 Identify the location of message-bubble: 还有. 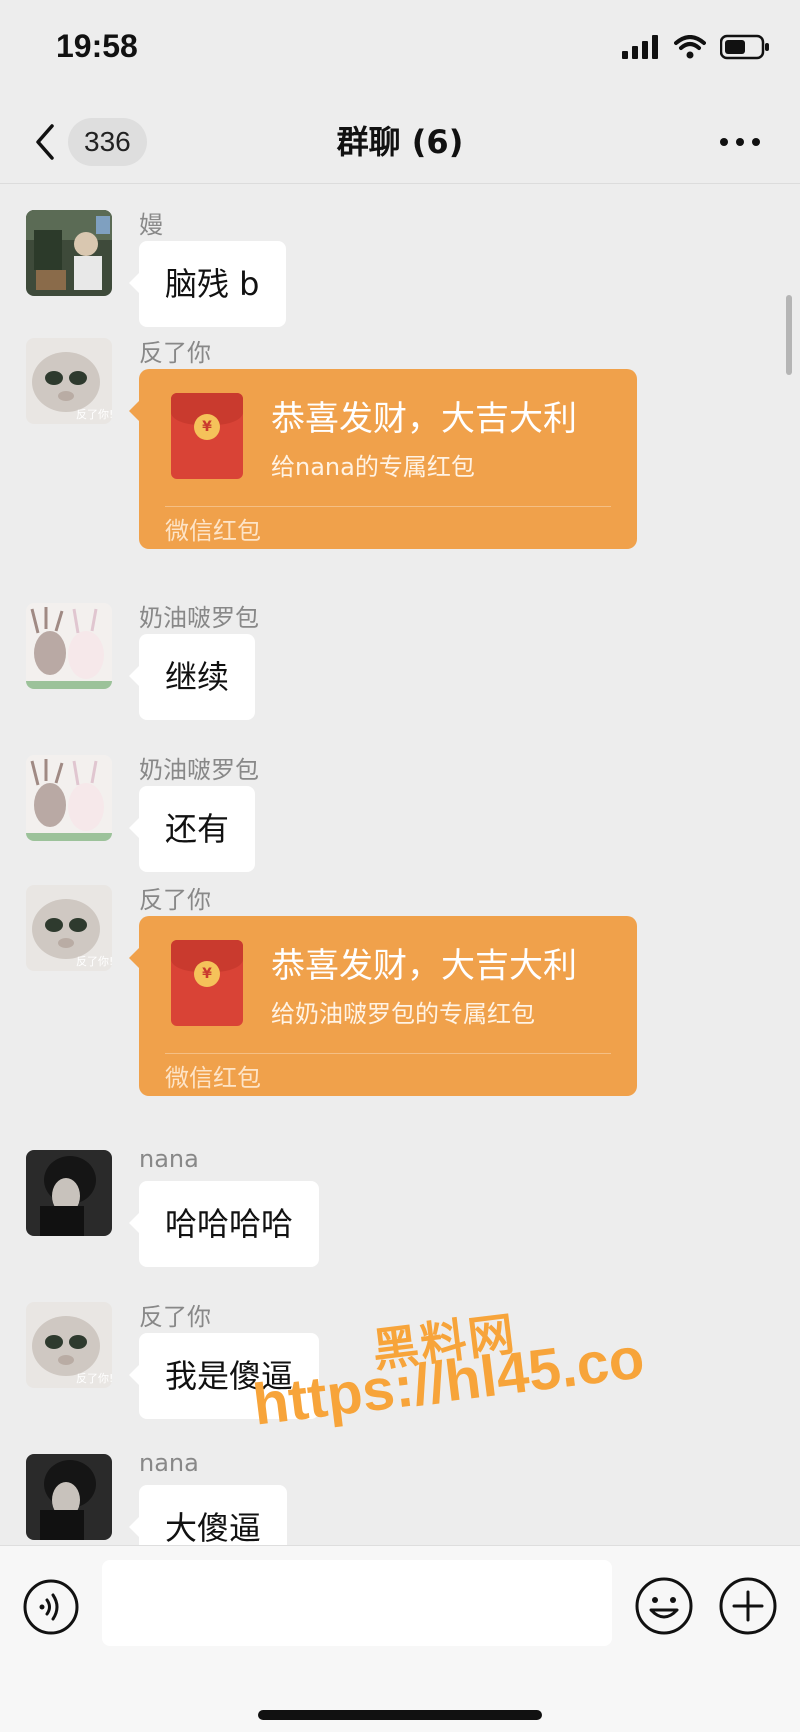
(192, 829).